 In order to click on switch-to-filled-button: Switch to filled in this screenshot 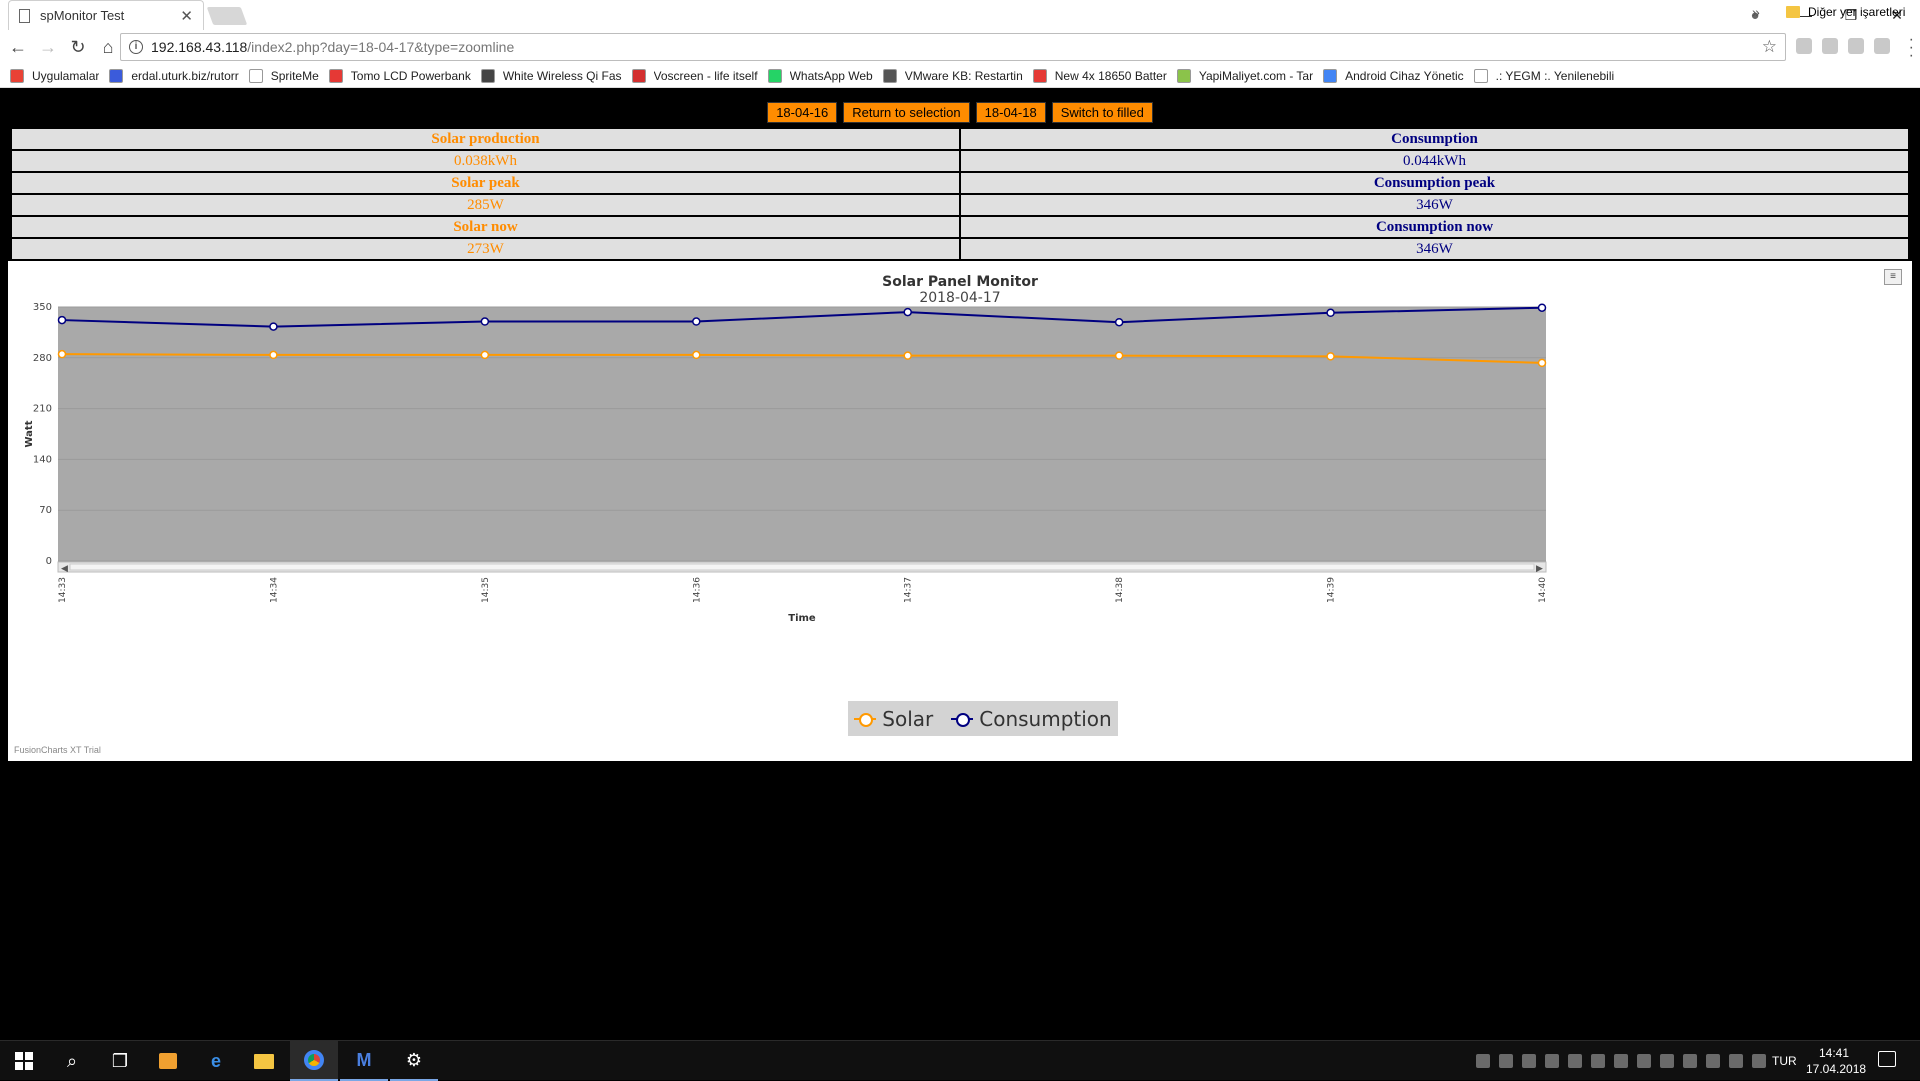, I will do `click(1102, 112)`.